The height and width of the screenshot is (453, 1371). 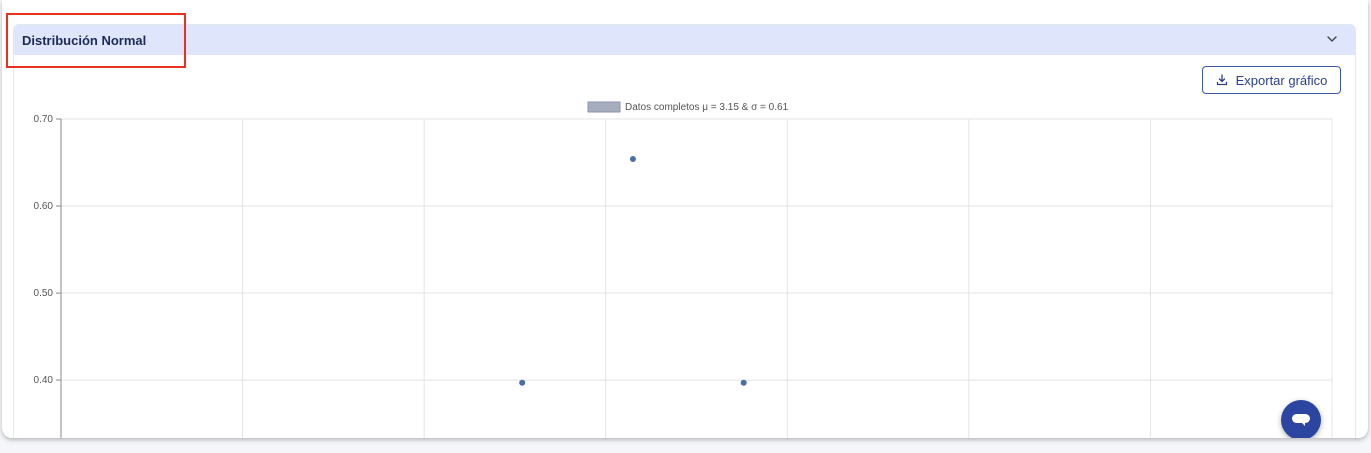 What do you see at coordinates (1221, 80) in the screenshot?
I see `download-icon` at bounding box center [1221, 80].